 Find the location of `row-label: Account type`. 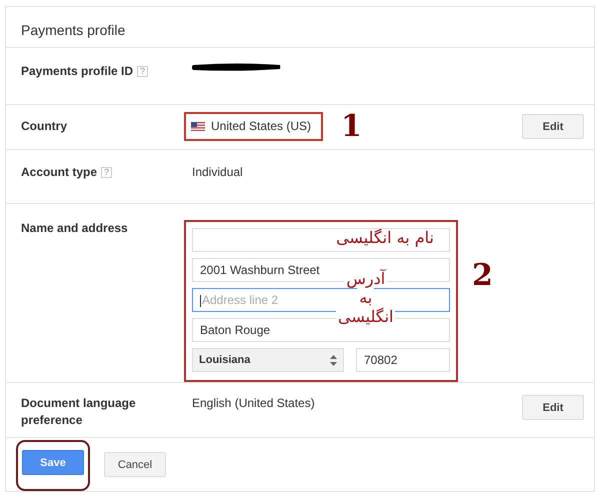

row-label: Account type is located at coordinates (59, 173).